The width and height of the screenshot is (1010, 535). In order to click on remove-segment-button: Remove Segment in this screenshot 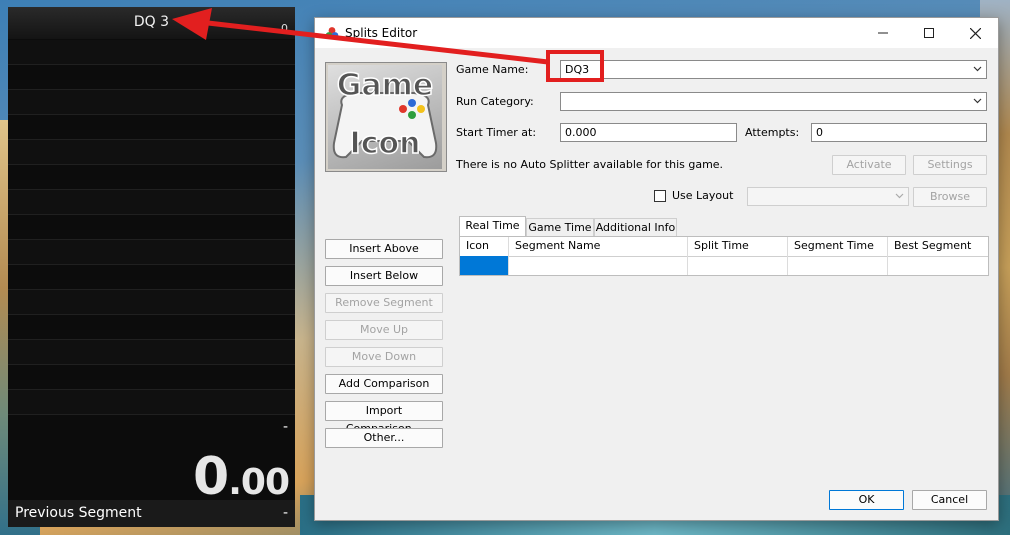, I will do `click(384, 303)`.